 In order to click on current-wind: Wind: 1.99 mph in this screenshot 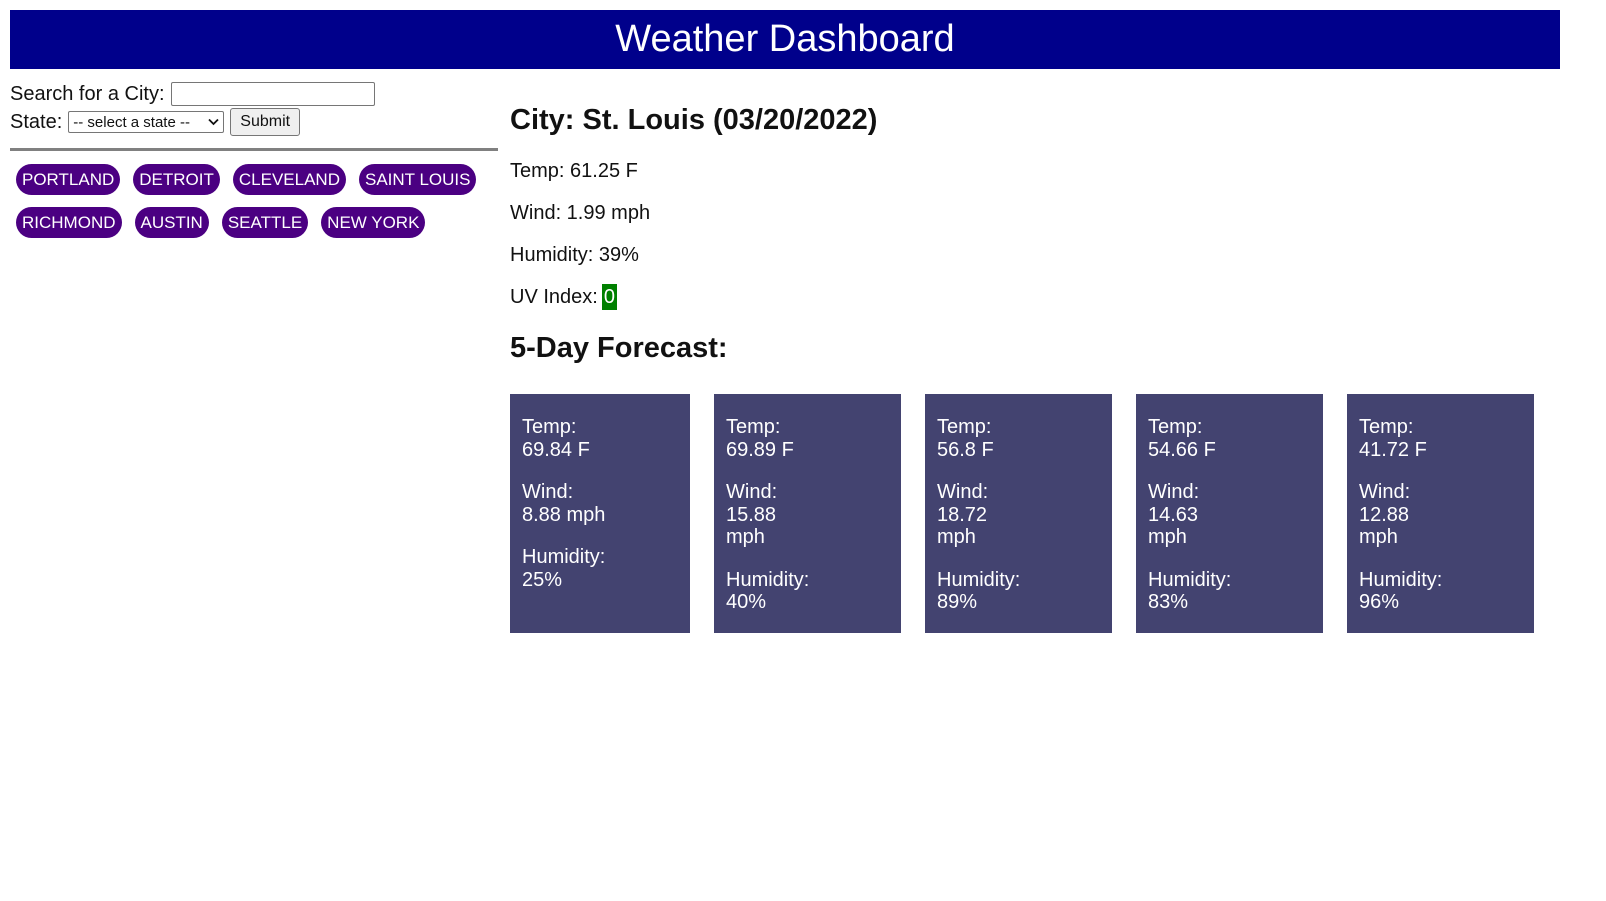, I will do `click(580, 212)`.